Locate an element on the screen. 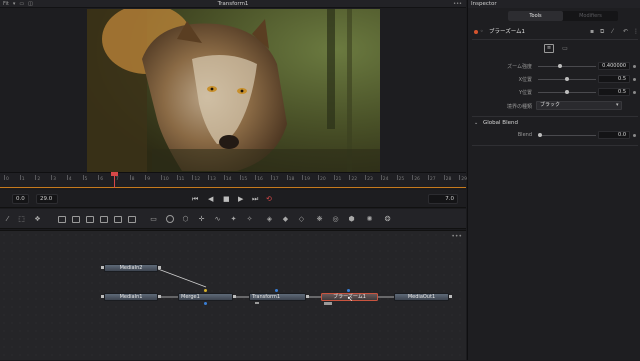 This screenshot has width=640, height=361. gear-icon: ▪ is located at coordinates (592, 32).